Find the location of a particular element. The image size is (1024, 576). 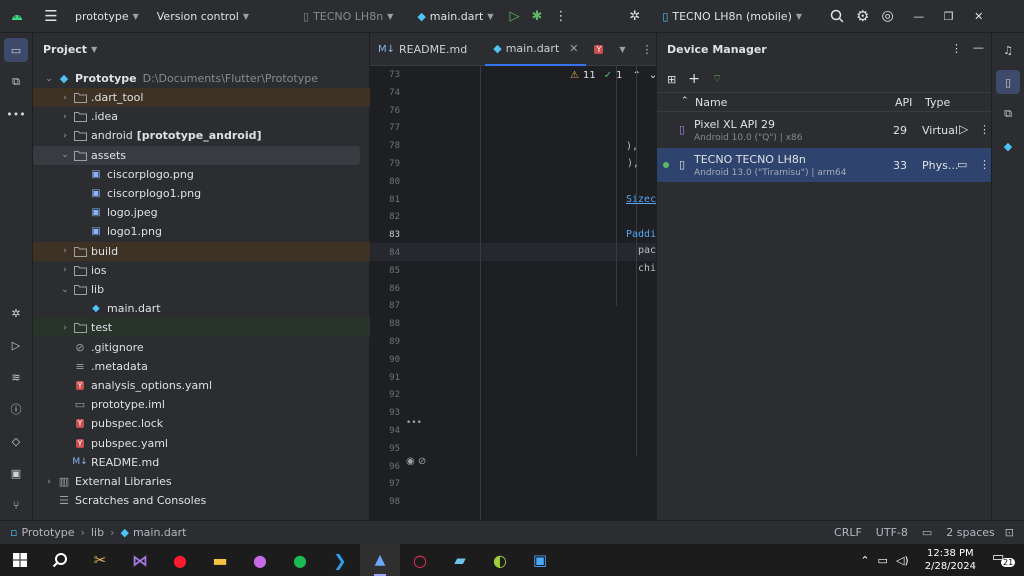

flutter-inspector-button: ◆ is located at coordinates (1008, 146).